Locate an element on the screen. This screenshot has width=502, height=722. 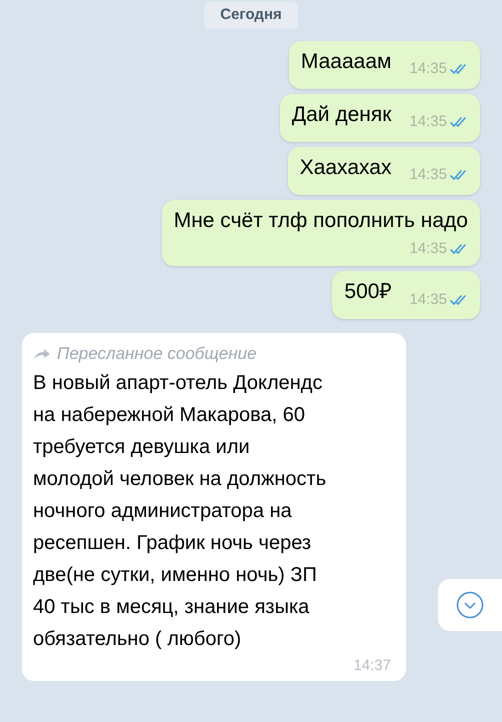
message-text: Дай деняк is located at coordinates (342, 115).